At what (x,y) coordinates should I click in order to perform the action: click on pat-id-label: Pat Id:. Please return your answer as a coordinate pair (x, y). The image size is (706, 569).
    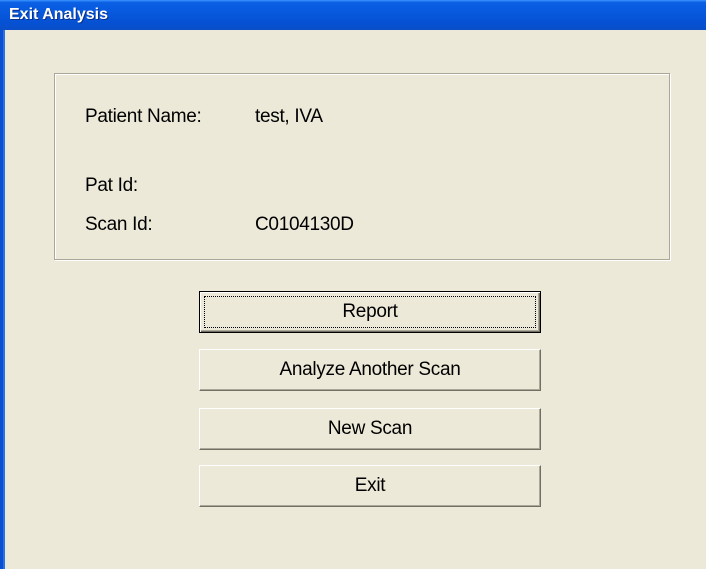
    Looking at the image, I should click on (111, 185).